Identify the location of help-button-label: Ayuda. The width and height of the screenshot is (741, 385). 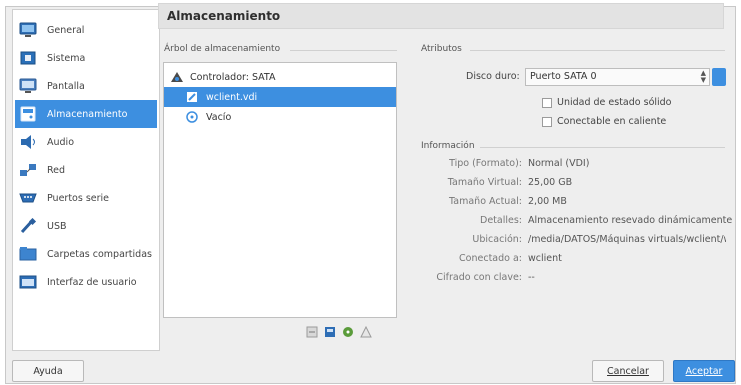
(48, 371).